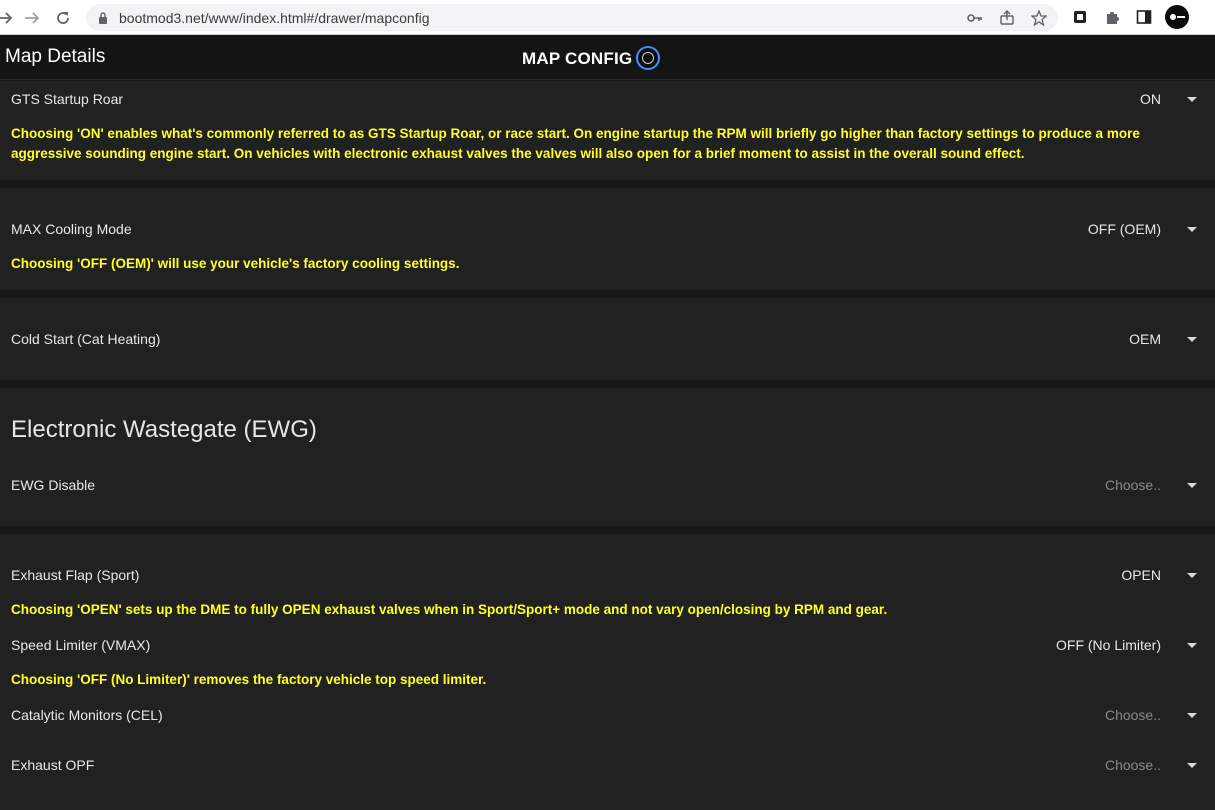 Image resolution: width=1215 pixels, height=810 pixels. What do you see at coordinates (607, 339) in the screenshot?
I see `setting-card-cold-start: Cold Start (Cat Heating) OEM` at bounding box center [607, 339].